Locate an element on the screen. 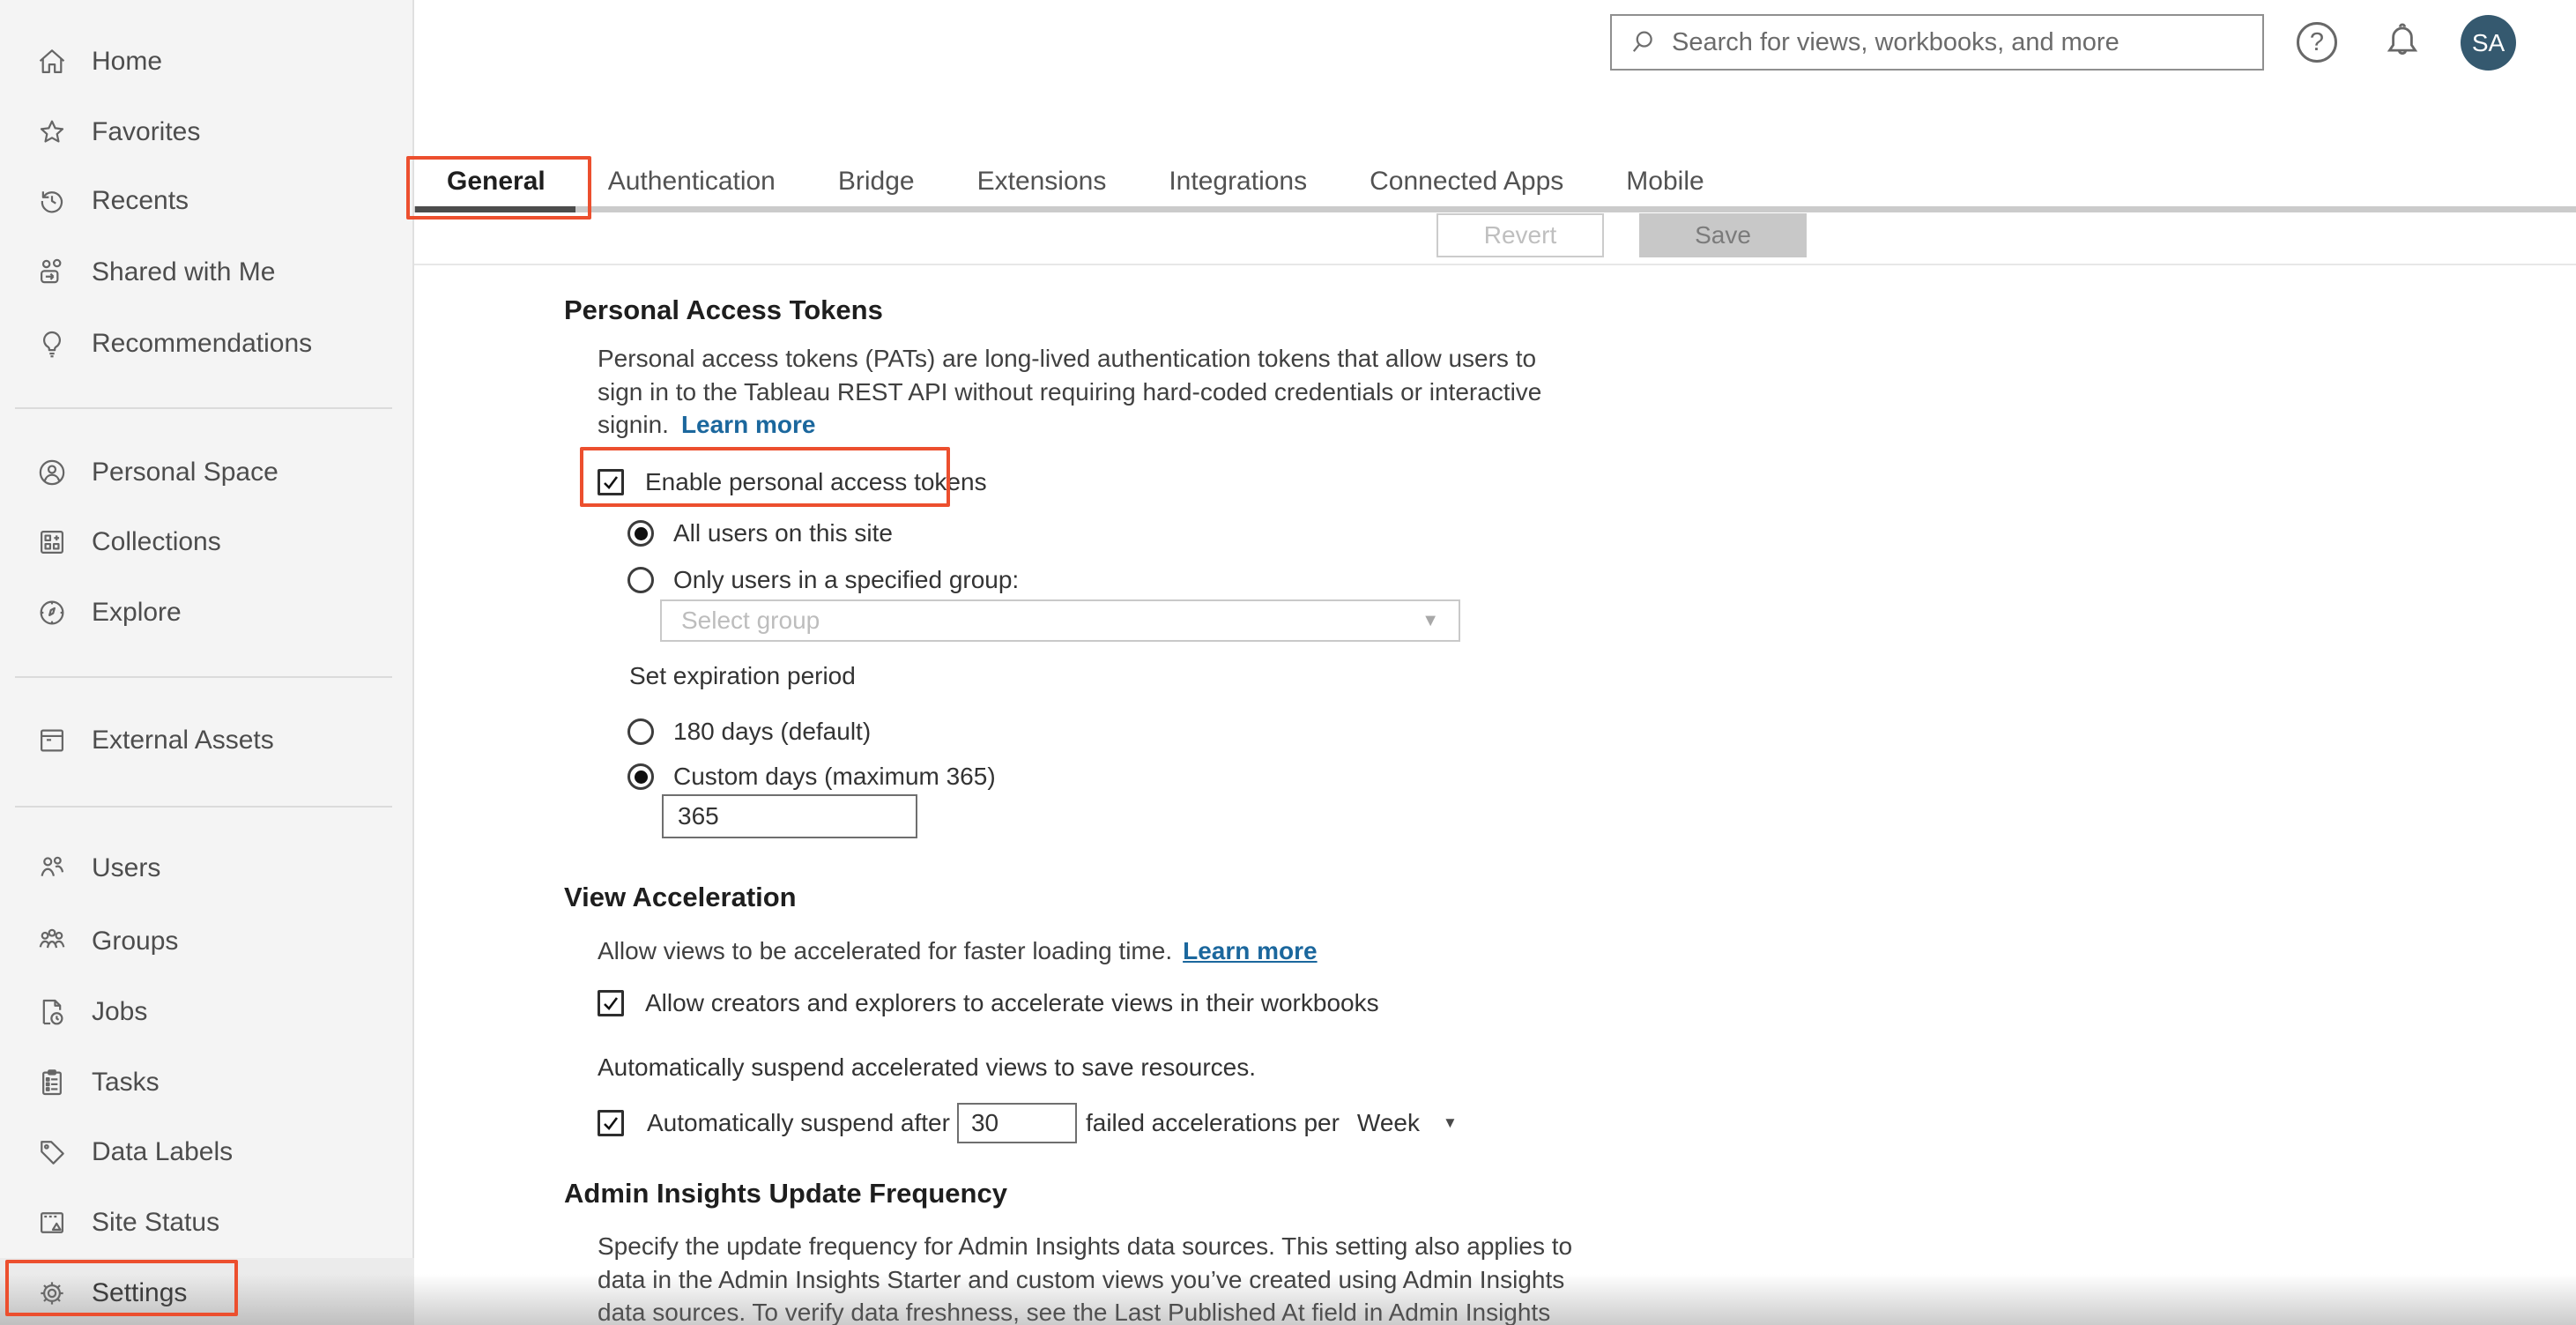 This screenshot has width=2576, height=1325. pat-learn-more-link: Learn more is located at coordinates (748, 424).